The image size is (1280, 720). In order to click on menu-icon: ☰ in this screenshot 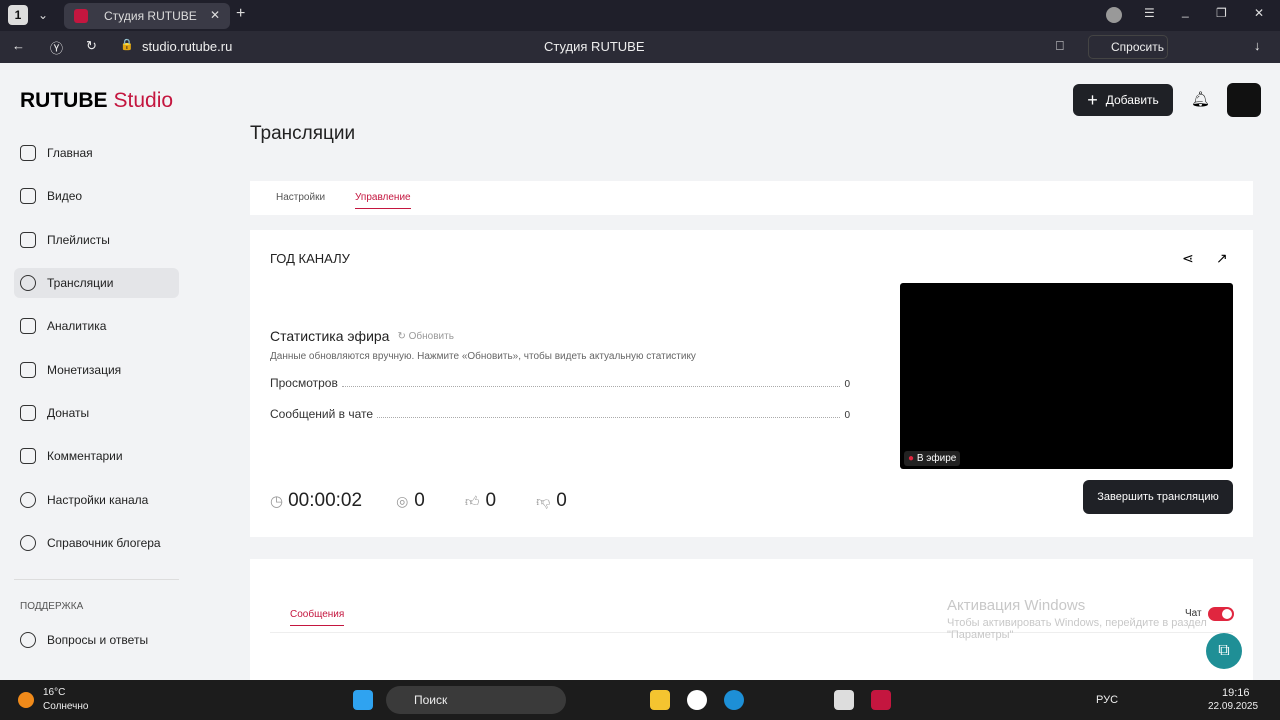, I will do `click(1149, 13)`.